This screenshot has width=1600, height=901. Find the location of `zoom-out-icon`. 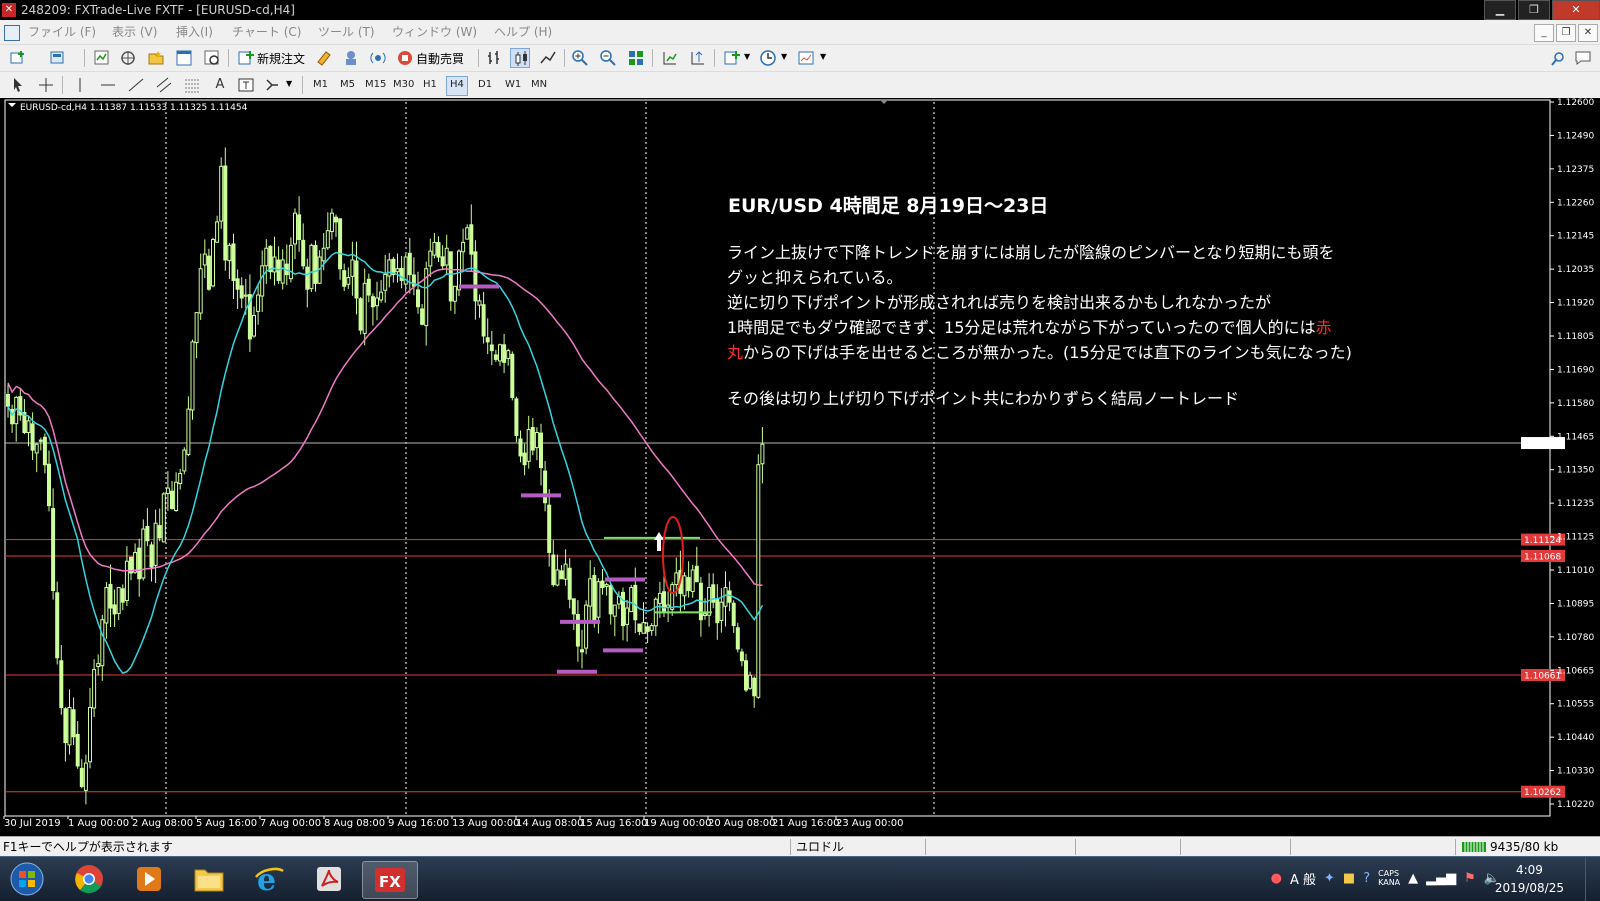

zoom-out-icon is located at coordinates (608, 58).